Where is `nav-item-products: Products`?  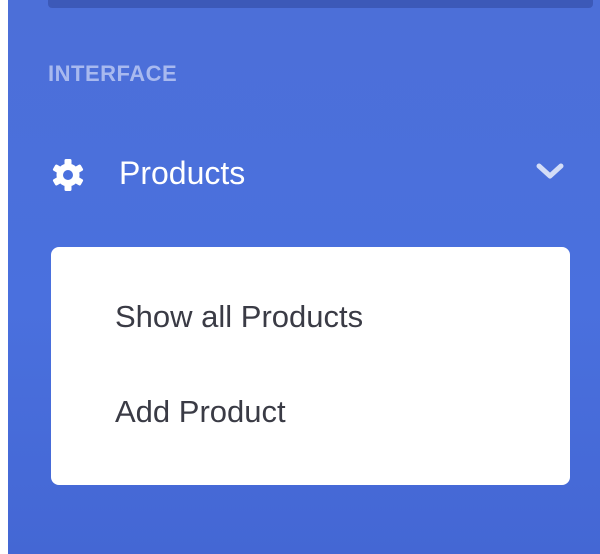
nav-item-products: Products is located at coordinates (304, 175).